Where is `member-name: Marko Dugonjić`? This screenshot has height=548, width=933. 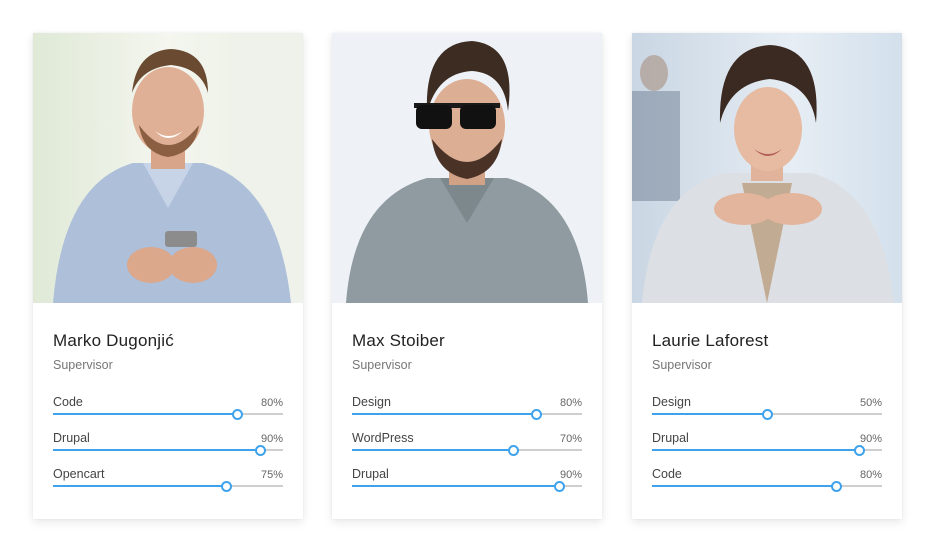 member-name: Marko Dugonjić is located at coordinates (113, 340).